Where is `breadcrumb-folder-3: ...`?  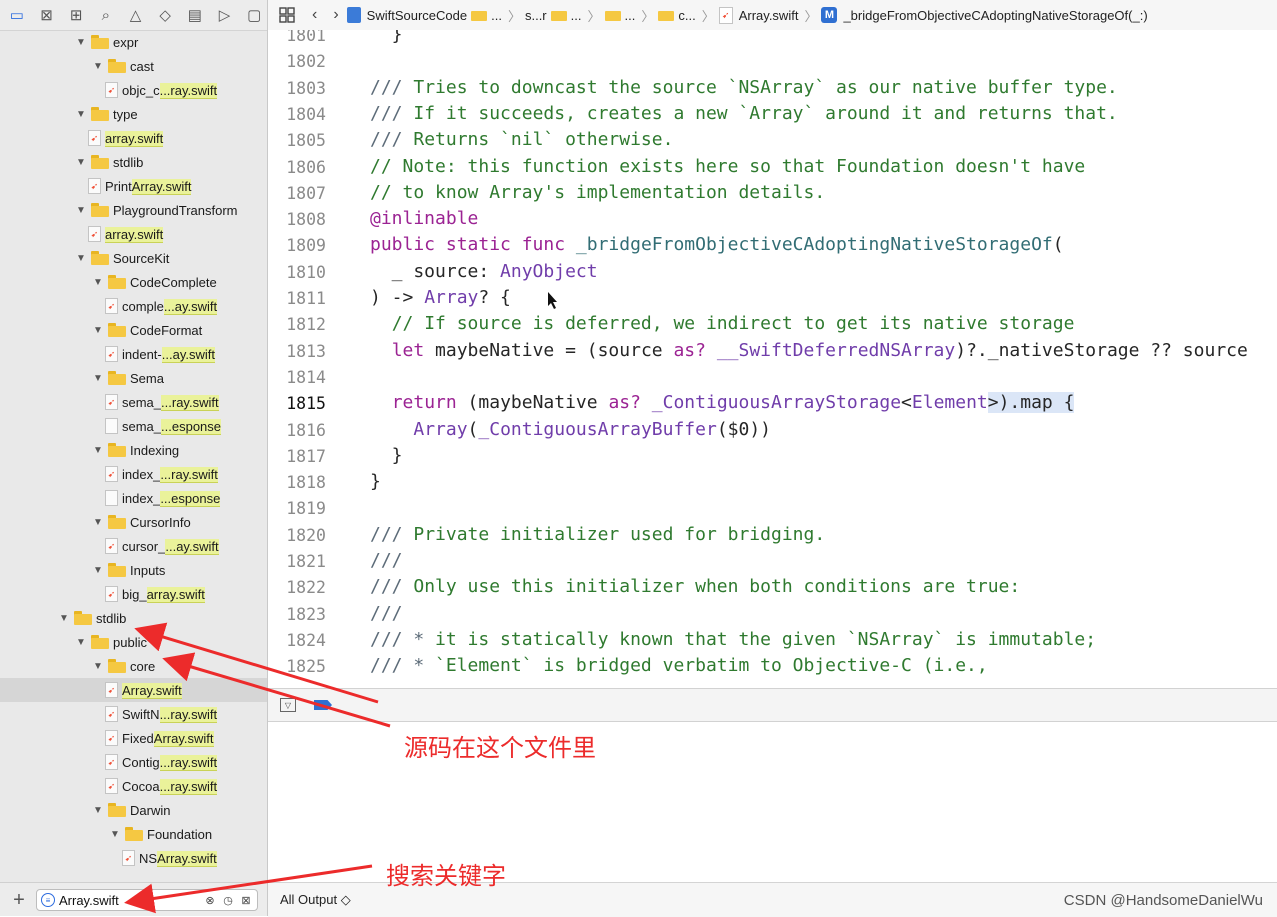 breadcrumb-folder-3: ... is located at coordinates (565, 15).